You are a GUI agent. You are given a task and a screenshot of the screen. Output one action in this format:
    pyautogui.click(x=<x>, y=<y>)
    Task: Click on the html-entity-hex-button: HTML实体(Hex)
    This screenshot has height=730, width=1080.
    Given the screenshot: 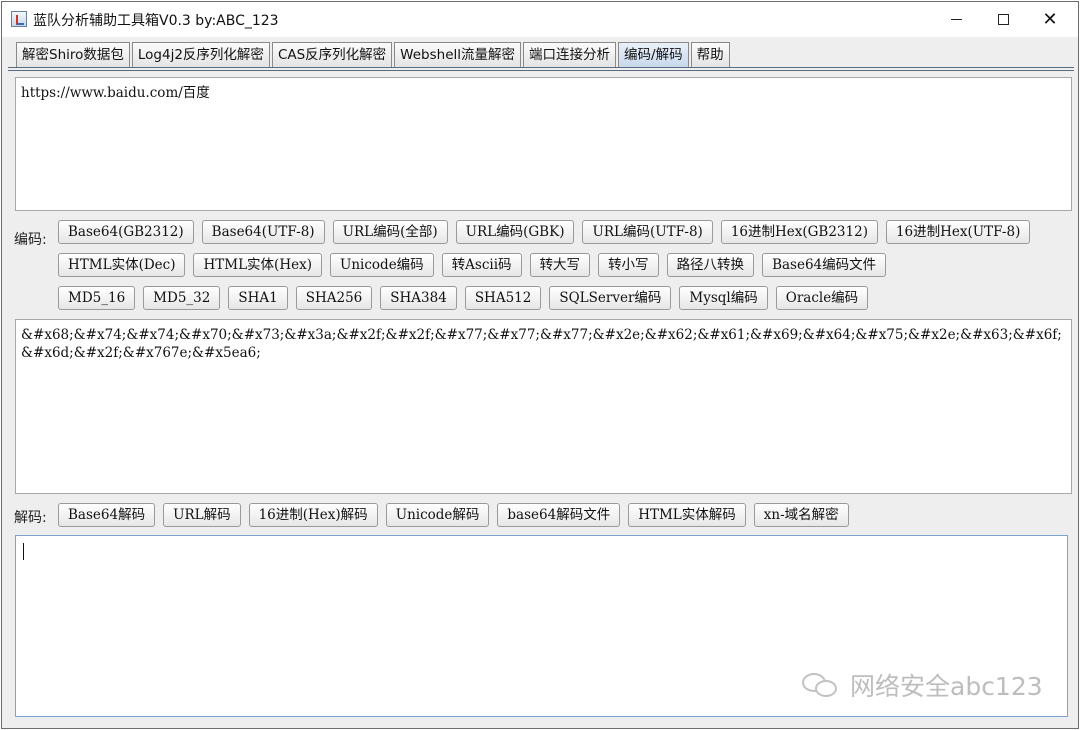 What is the action you would take?
    pyautogui.click(x=257, y=265)
    